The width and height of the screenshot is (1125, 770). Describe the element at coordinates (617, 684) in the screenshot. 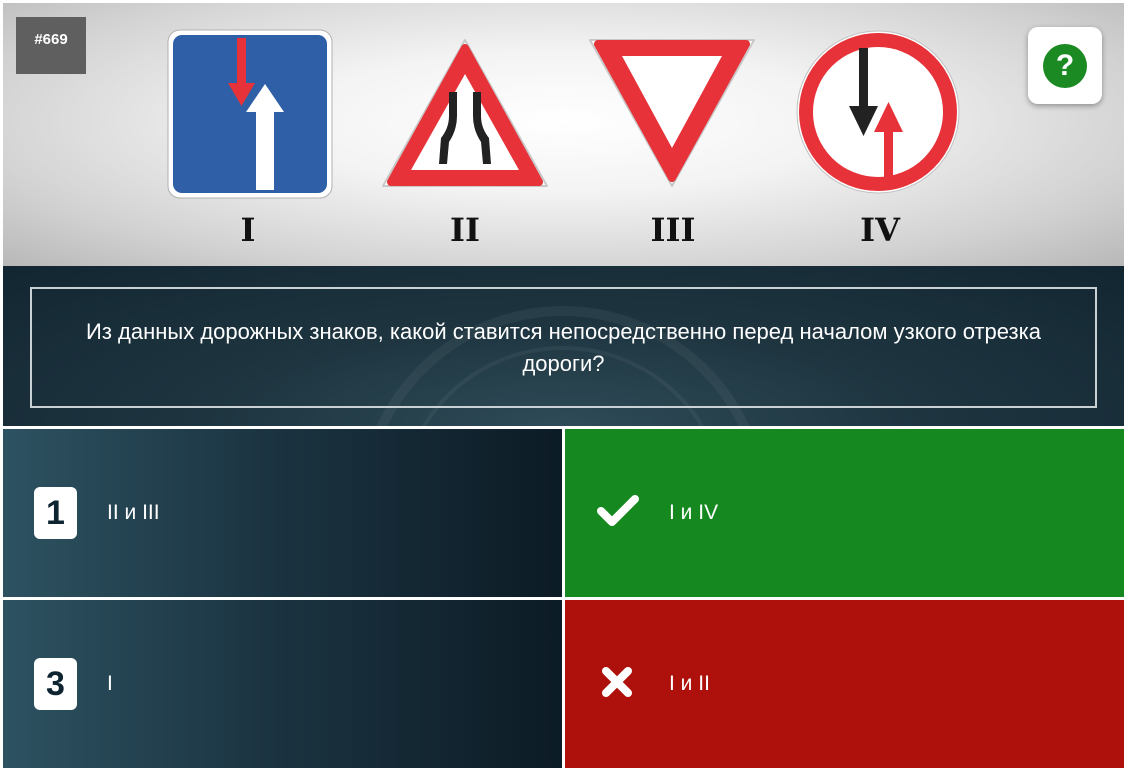

I see `cross-icon` at that location.